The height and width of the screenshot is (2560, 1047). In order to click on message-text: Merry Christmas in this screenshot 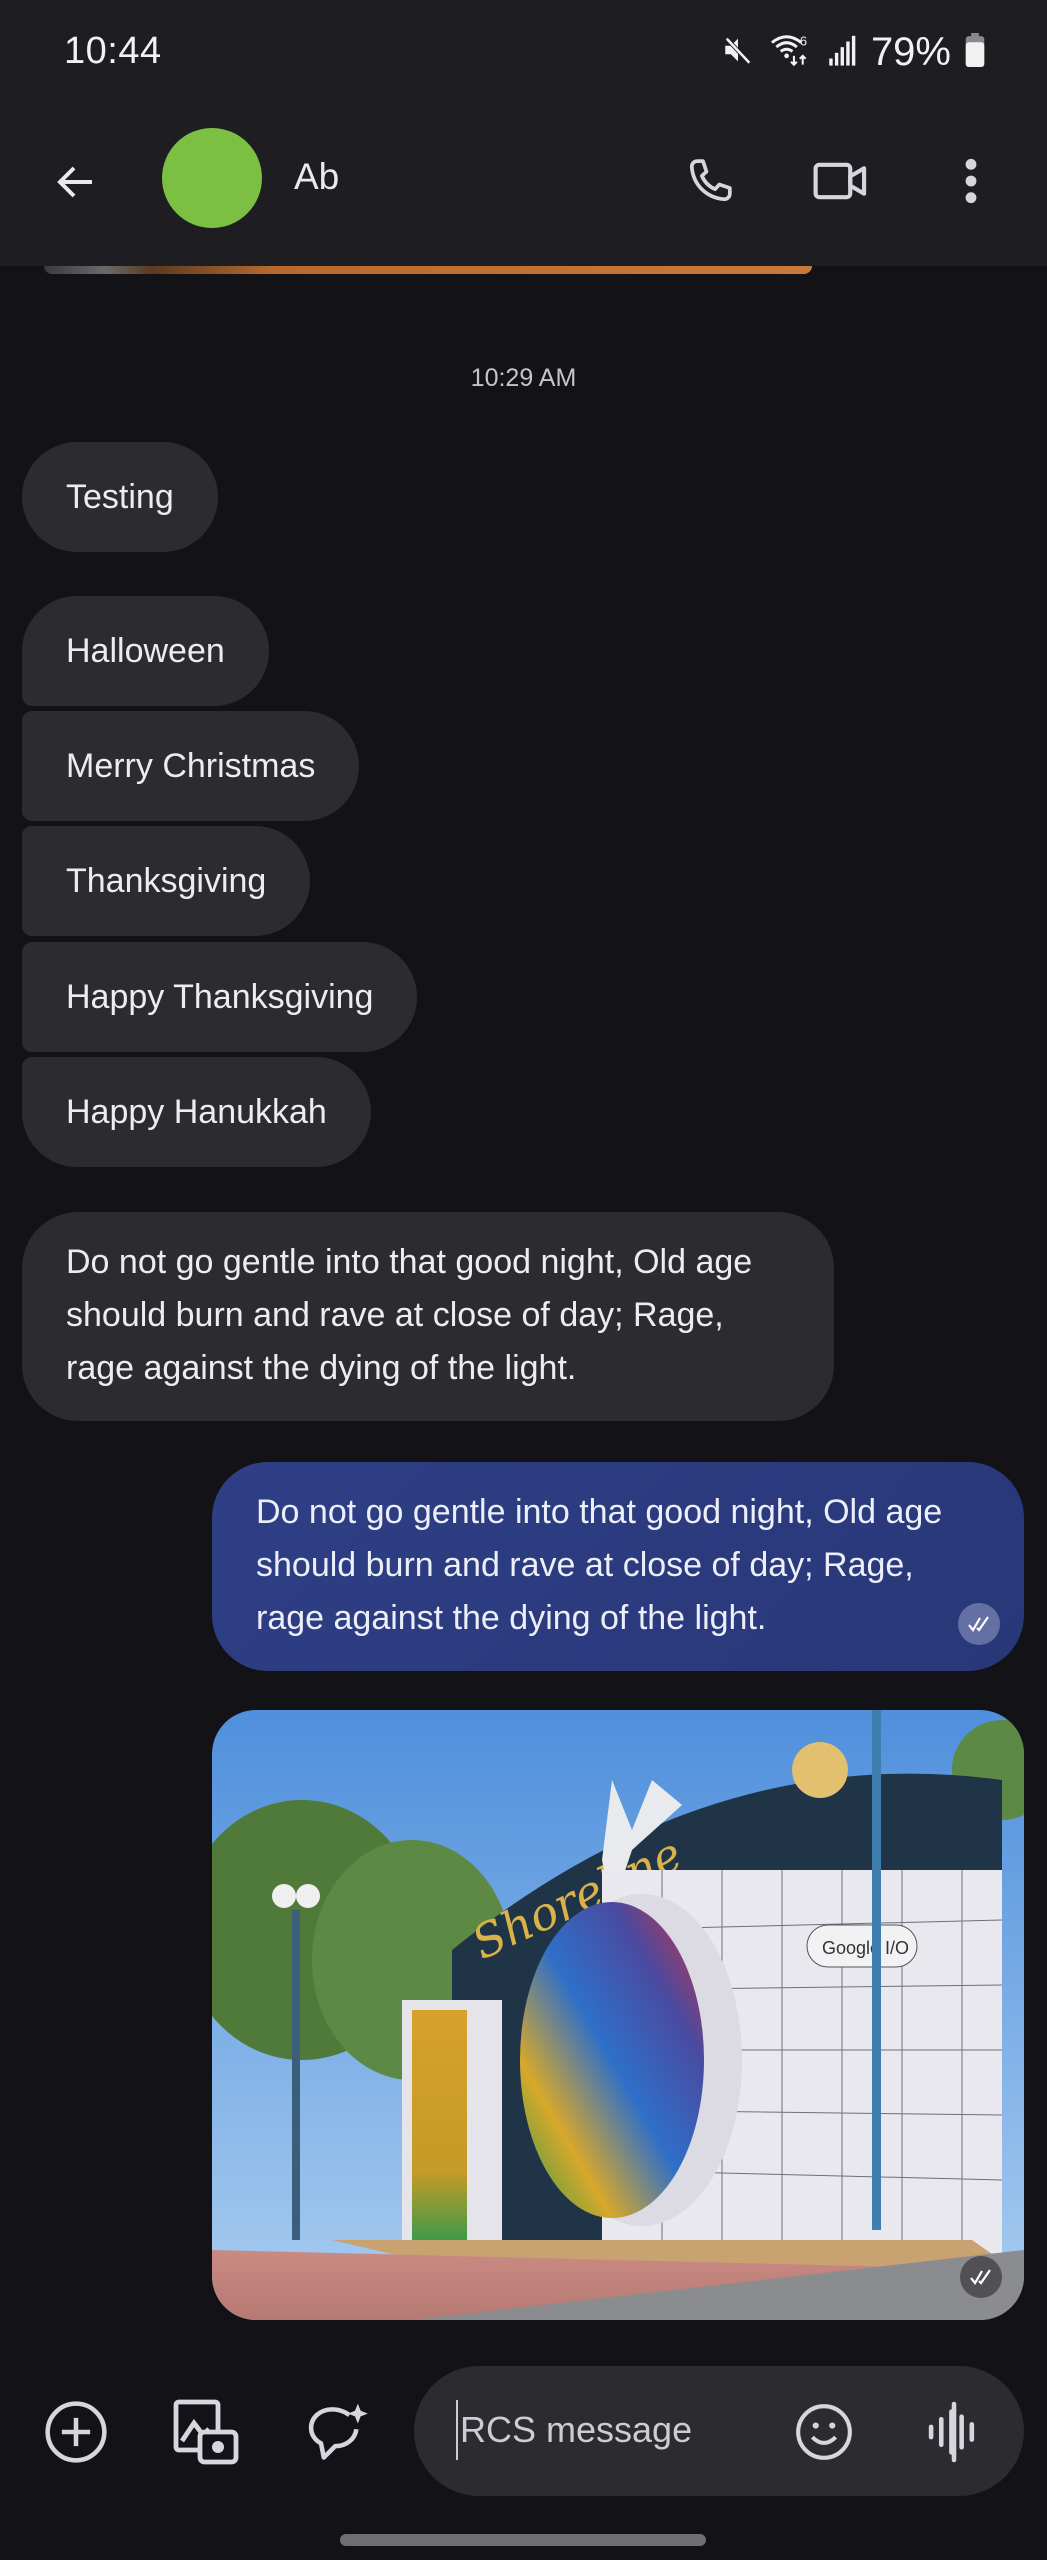, I will do `click(191, 765)`.